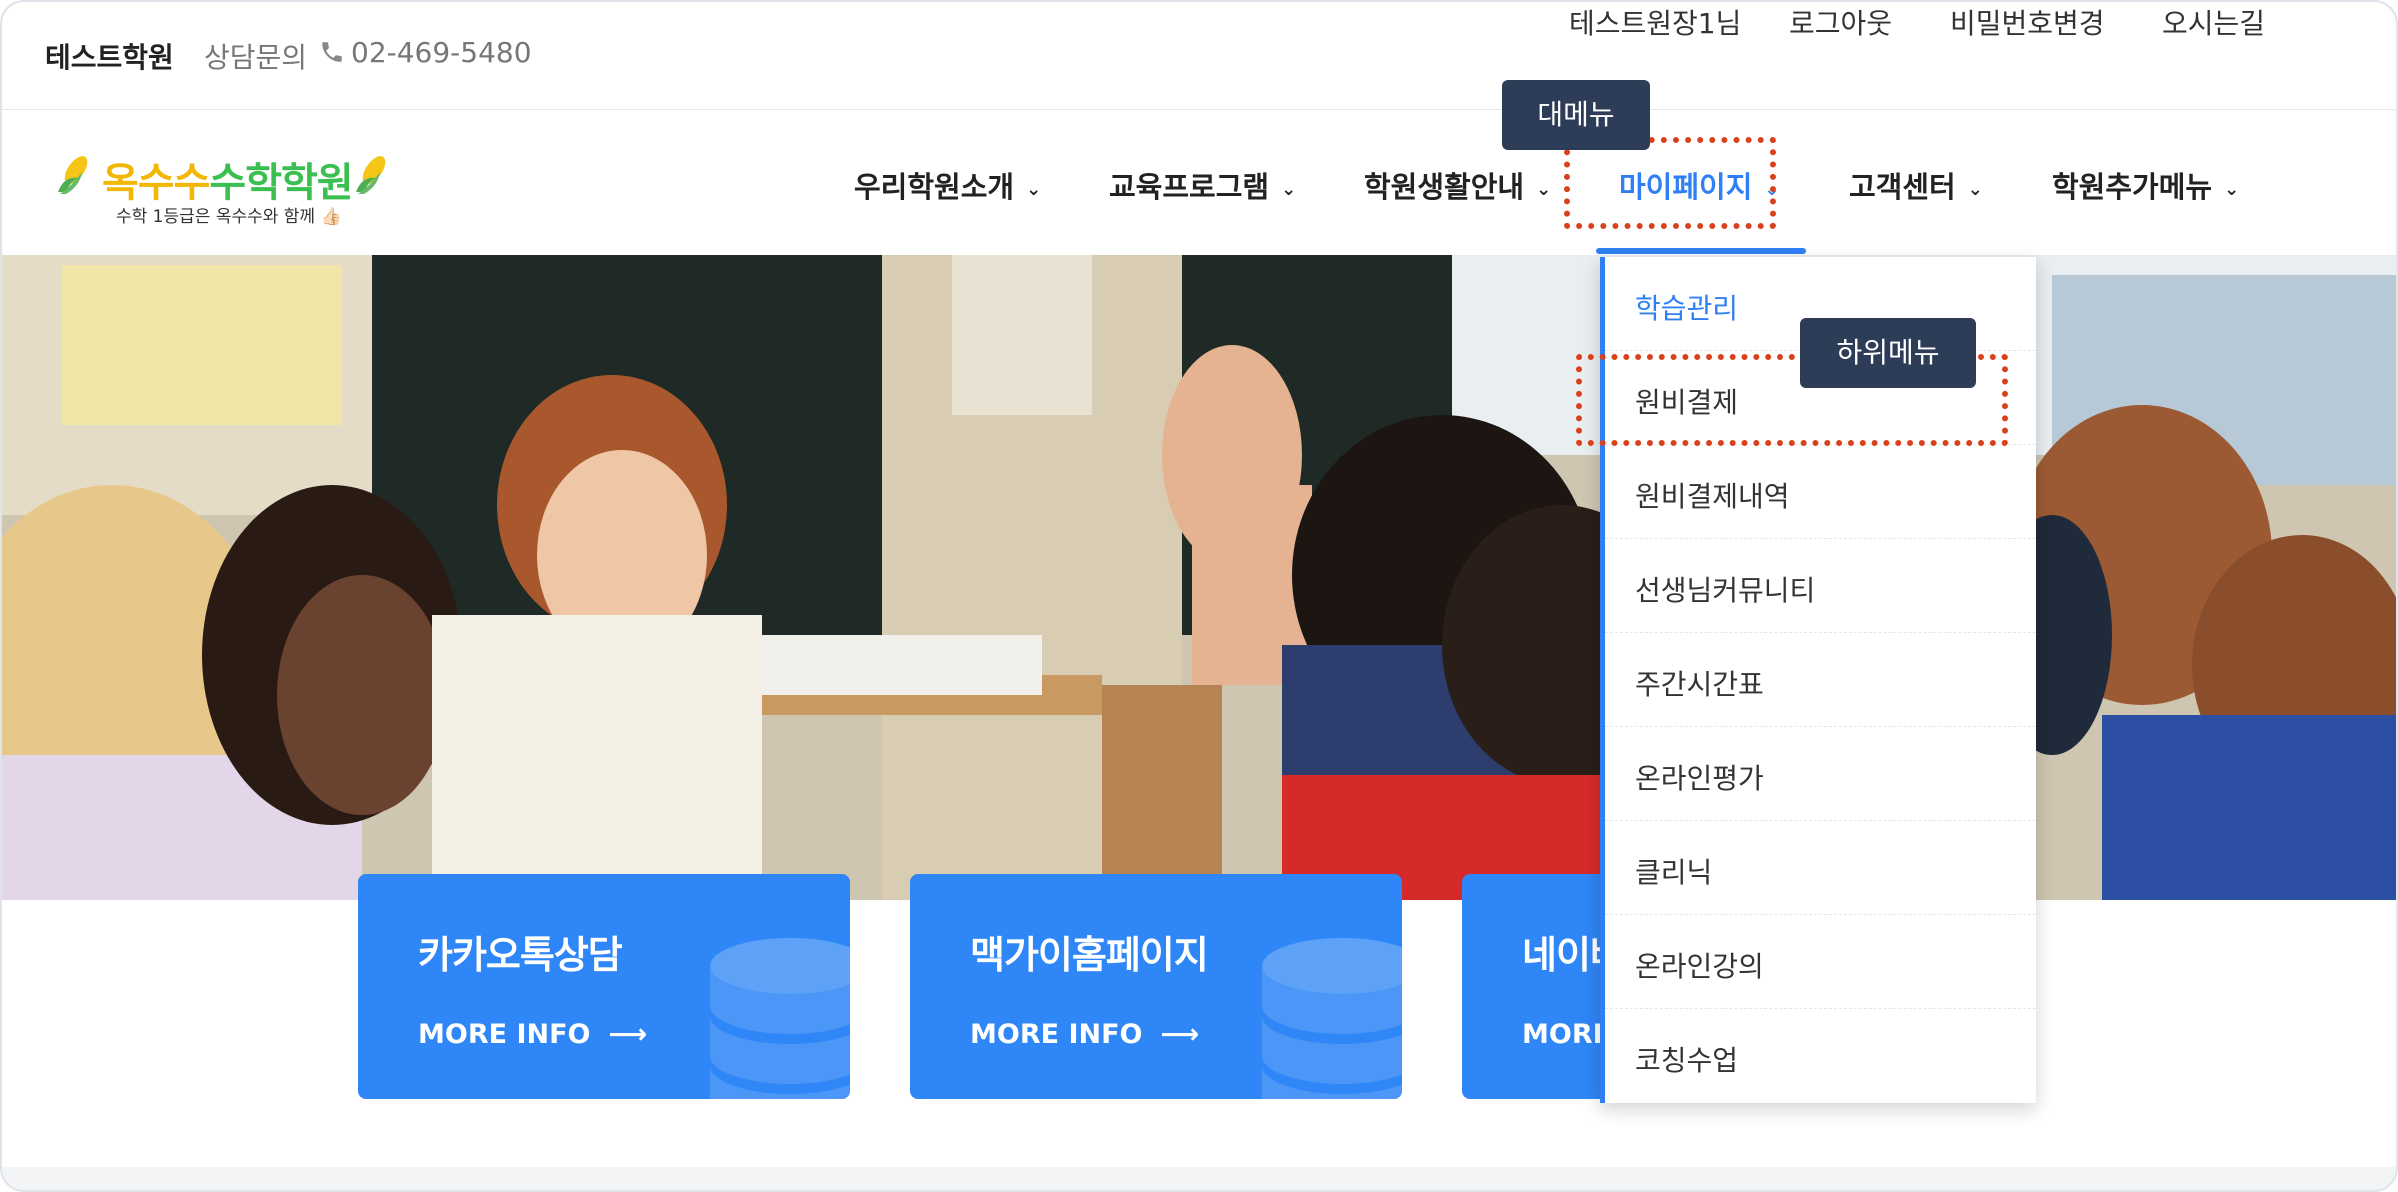  I want to click on nav-item-about: 우리학원소개 ⌄, so click(947, 185).